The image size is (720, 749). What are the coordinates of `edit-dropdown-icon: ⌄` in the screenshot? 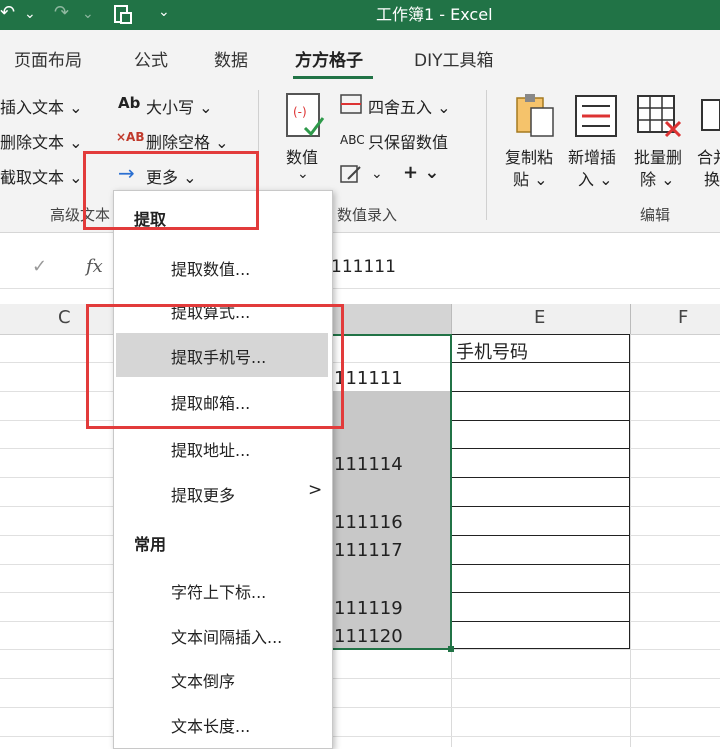 It's located at (377, 174).